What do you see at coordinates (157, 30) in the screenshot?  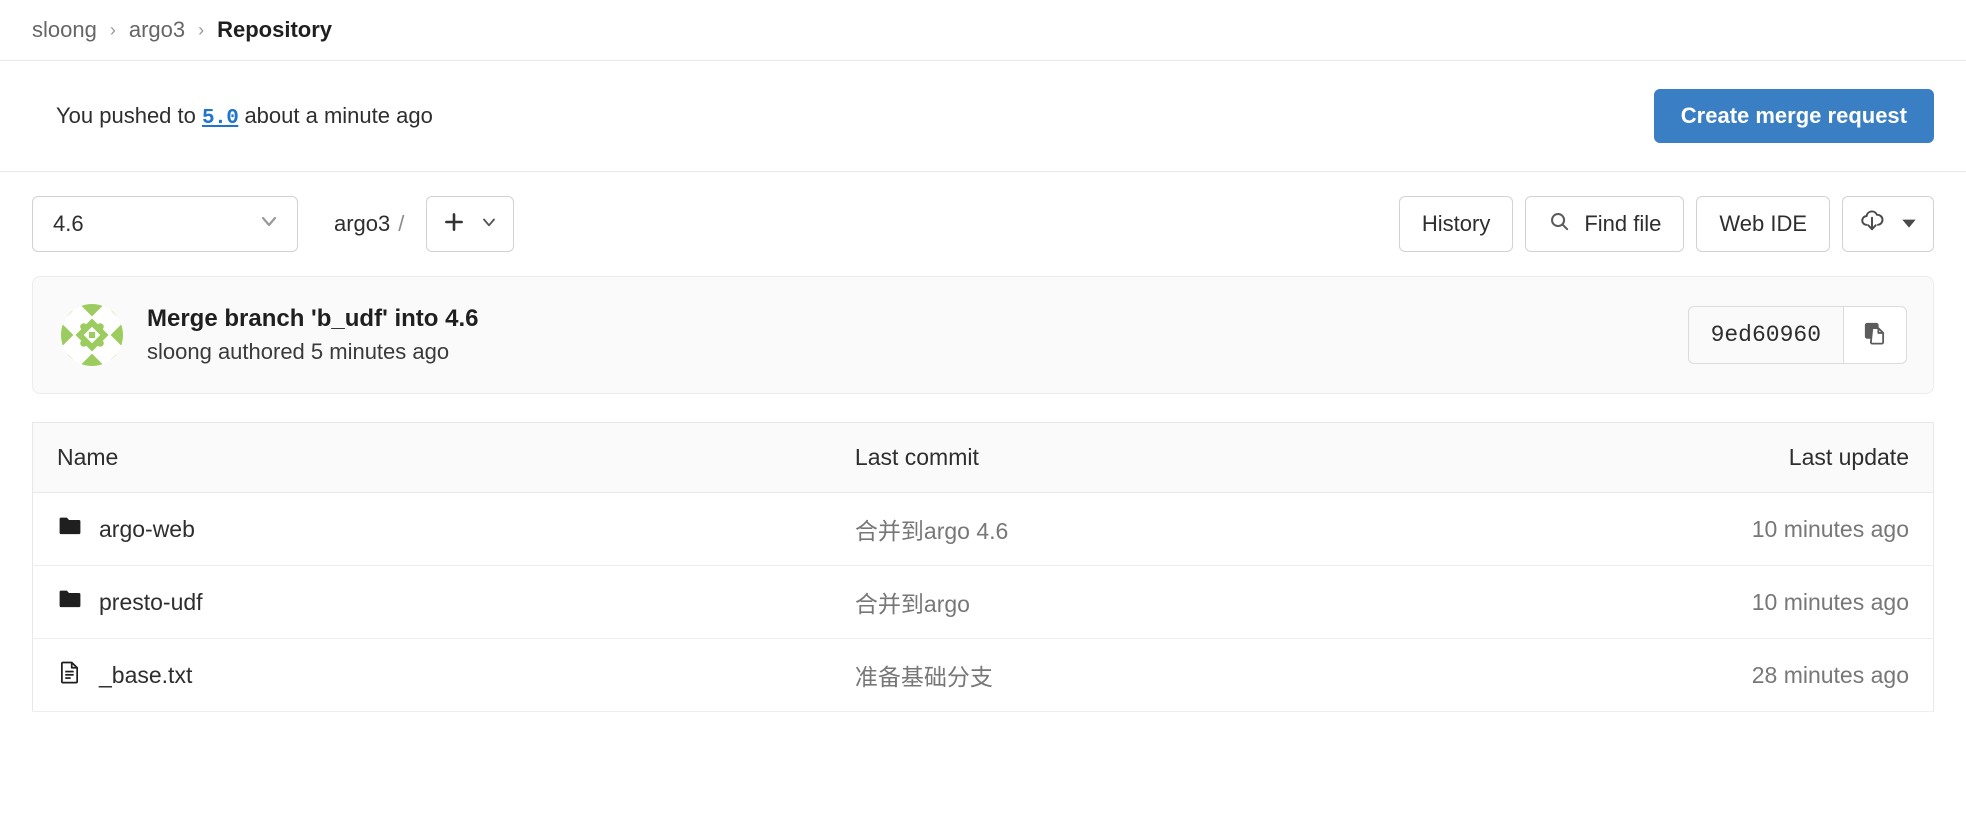 I see `breadcrumb-item-project: argo3` at bounding box center [157, 30].